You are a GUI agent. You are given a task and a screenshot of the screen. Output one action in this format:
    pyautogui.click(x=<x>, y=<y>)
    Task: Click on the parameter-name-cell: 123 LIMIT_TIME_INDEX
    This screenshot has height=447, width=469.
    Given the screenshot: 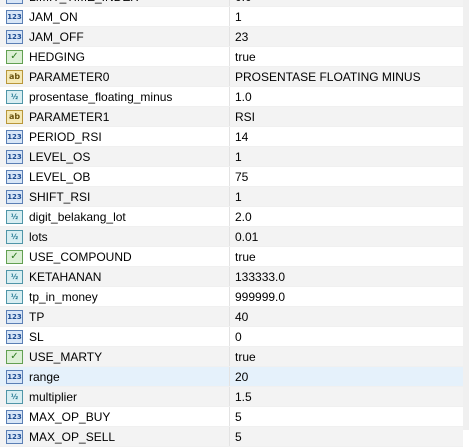 What is the action you would take?
    pyautogui.click(x=115, y=3)
    